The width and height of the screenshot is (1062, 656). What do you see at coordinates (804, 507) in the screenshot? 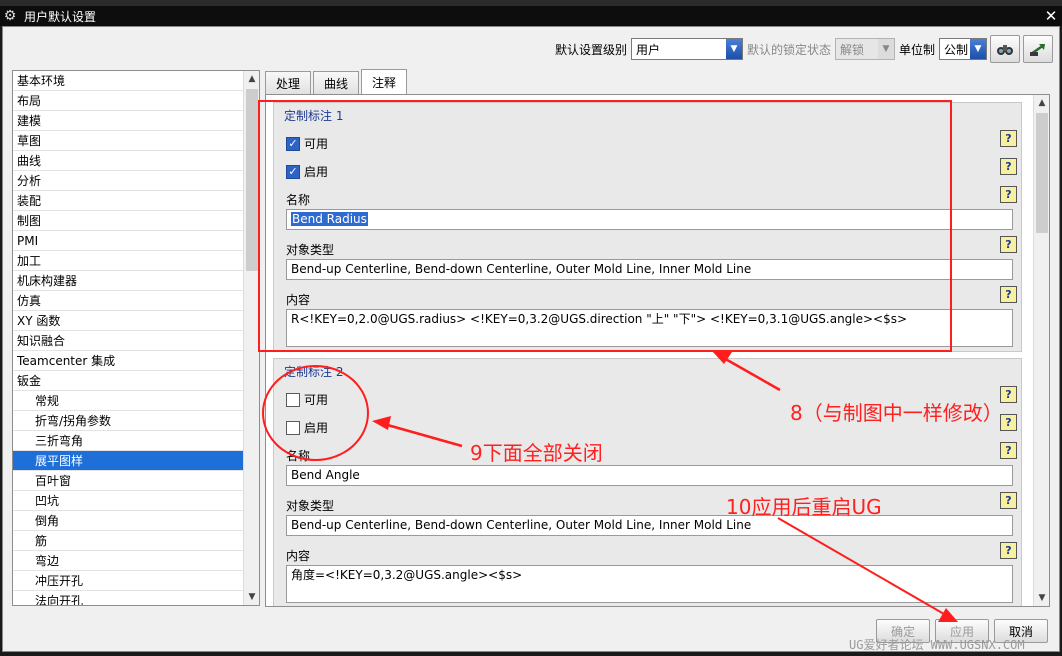
I see `annotation-step-10: 10应用后重启UG` at bounding box center [804, 507].